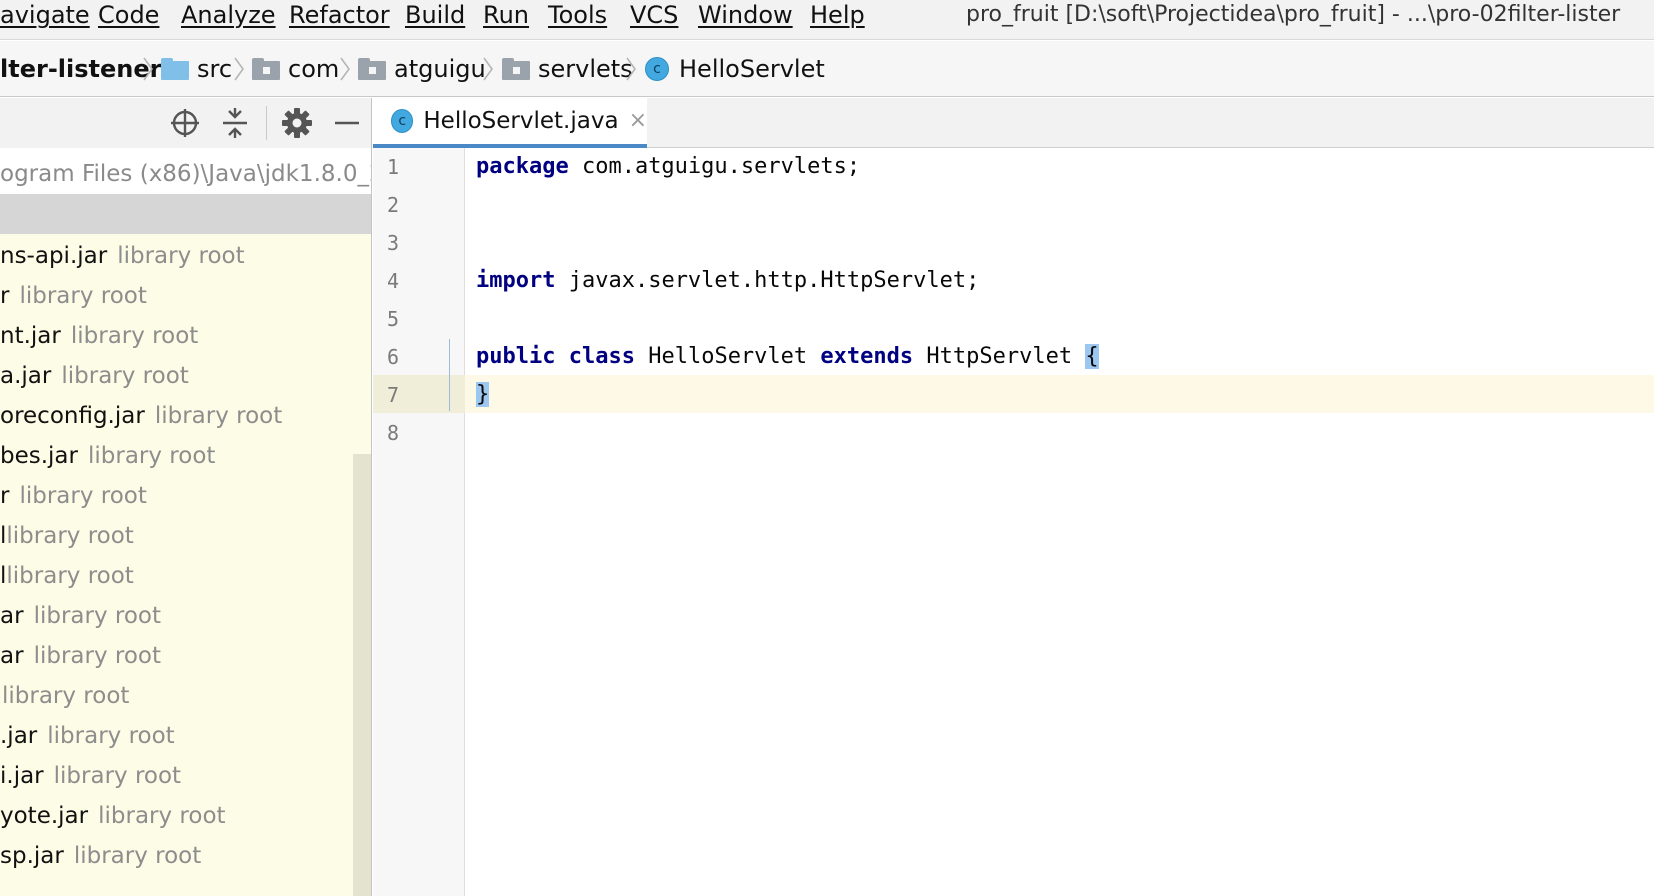 The image size is (1654, 896). I want to click on line-number: 8, so click(393, 433).